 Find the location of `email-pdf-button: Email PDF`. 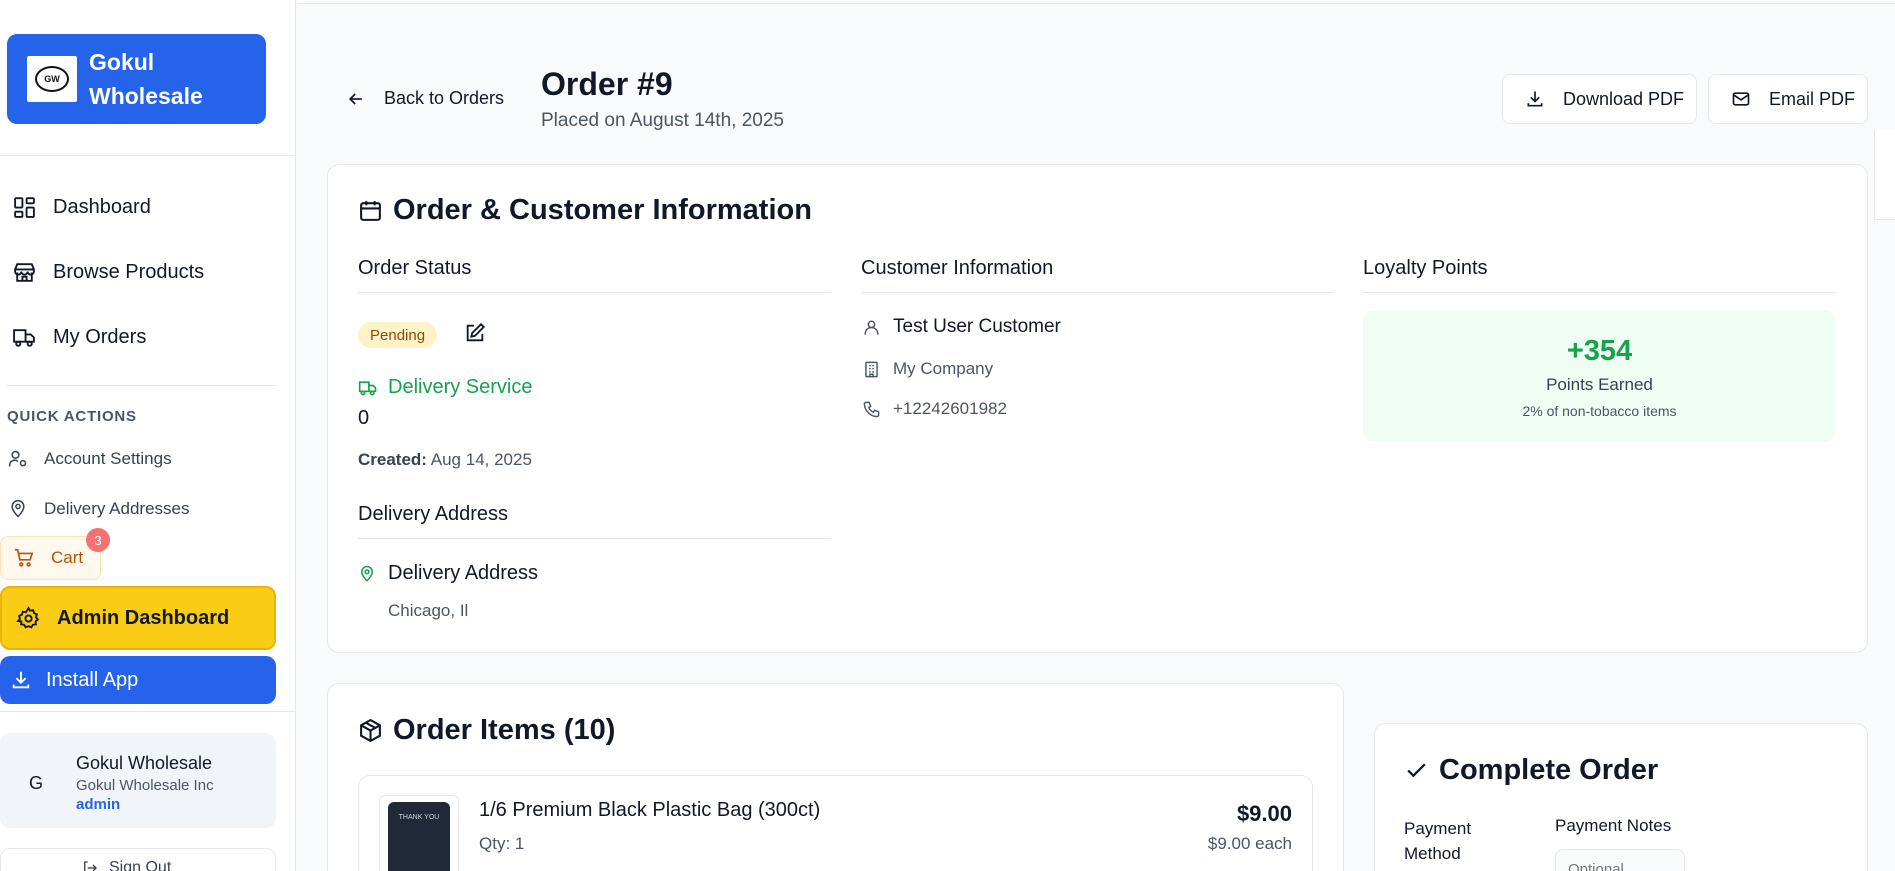

email-pdf-button: Email PDF is located at coordinates (1788, 99).